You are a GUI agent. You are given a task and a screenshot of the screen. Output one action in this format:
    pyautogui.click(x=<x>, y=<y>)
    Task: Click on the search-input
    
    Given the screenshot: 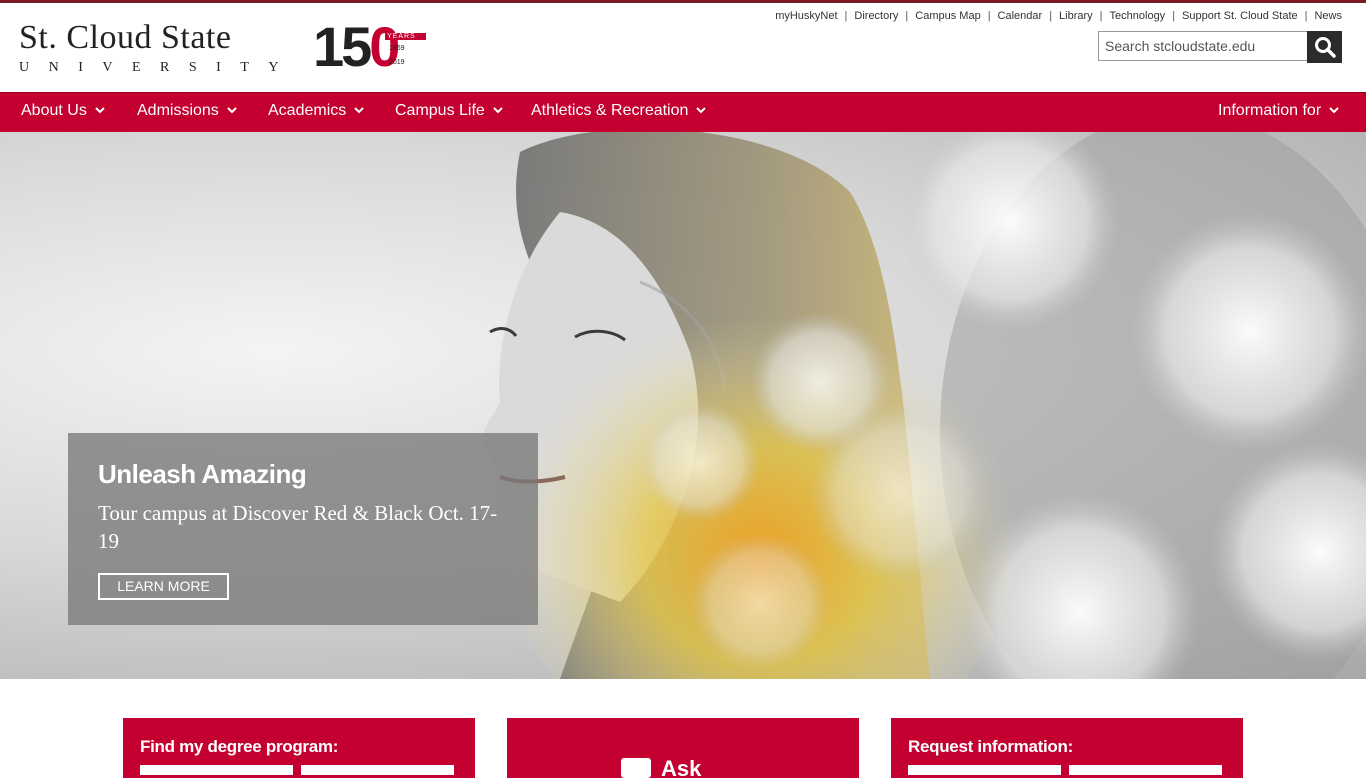 What is the action you would take?
    pyautogui.click(x=1202, y=46)
    